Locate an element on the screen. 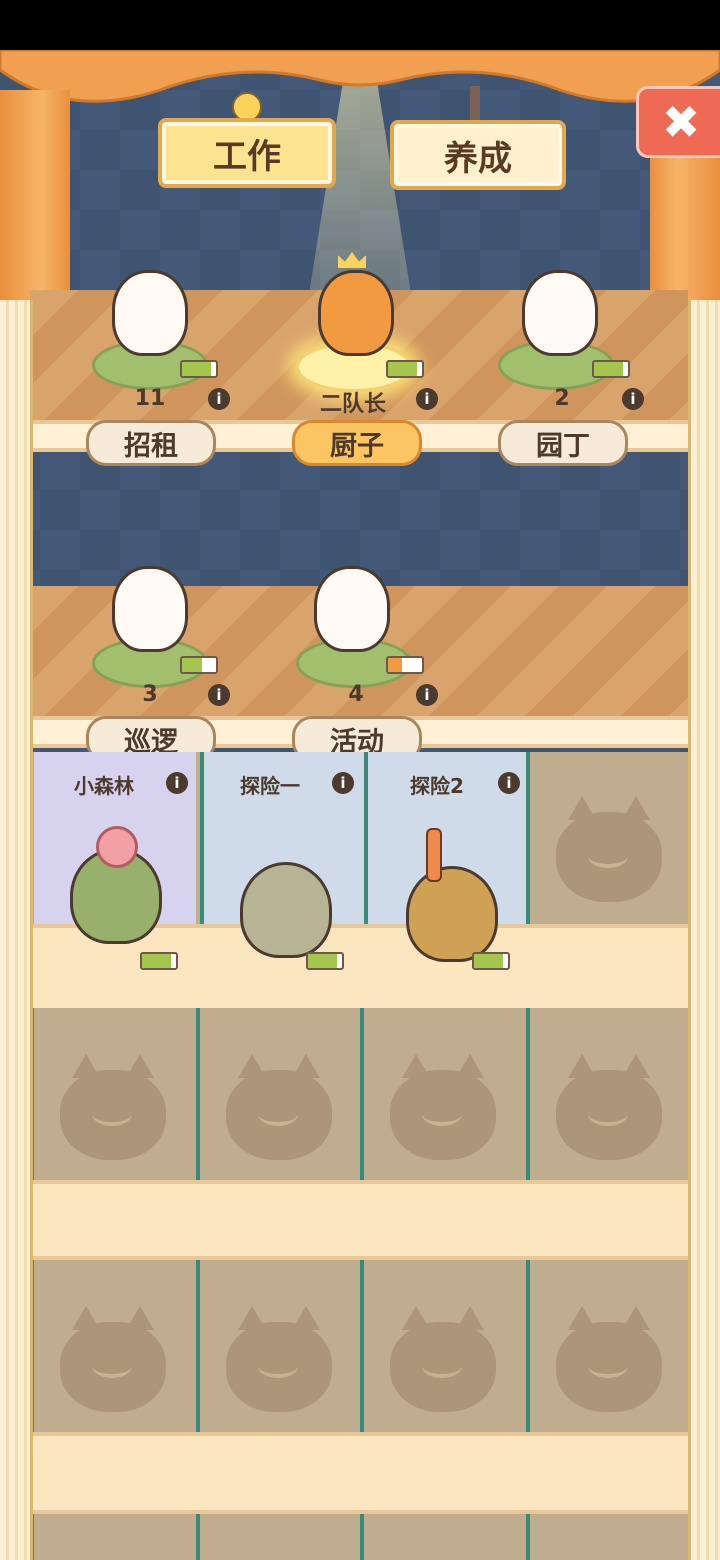 The width and height of the screenshot is (720, 1560). feather-hat-icon is located at coordinates (434, 855).